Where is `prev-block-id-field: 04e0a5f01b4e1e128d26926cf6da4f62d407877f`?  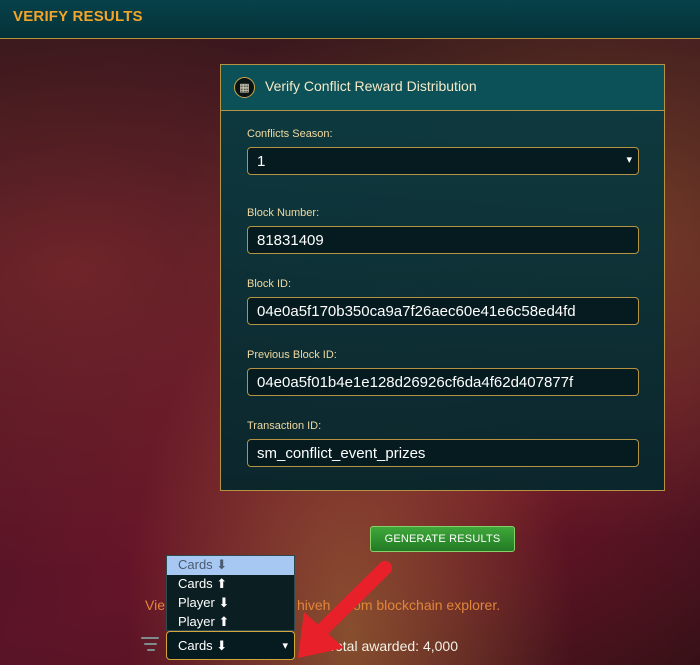
prev-block-id-field: 04e0a5f01b4e1e128d26926cf6da4f62d407877f is located at coordinates (443, 382).